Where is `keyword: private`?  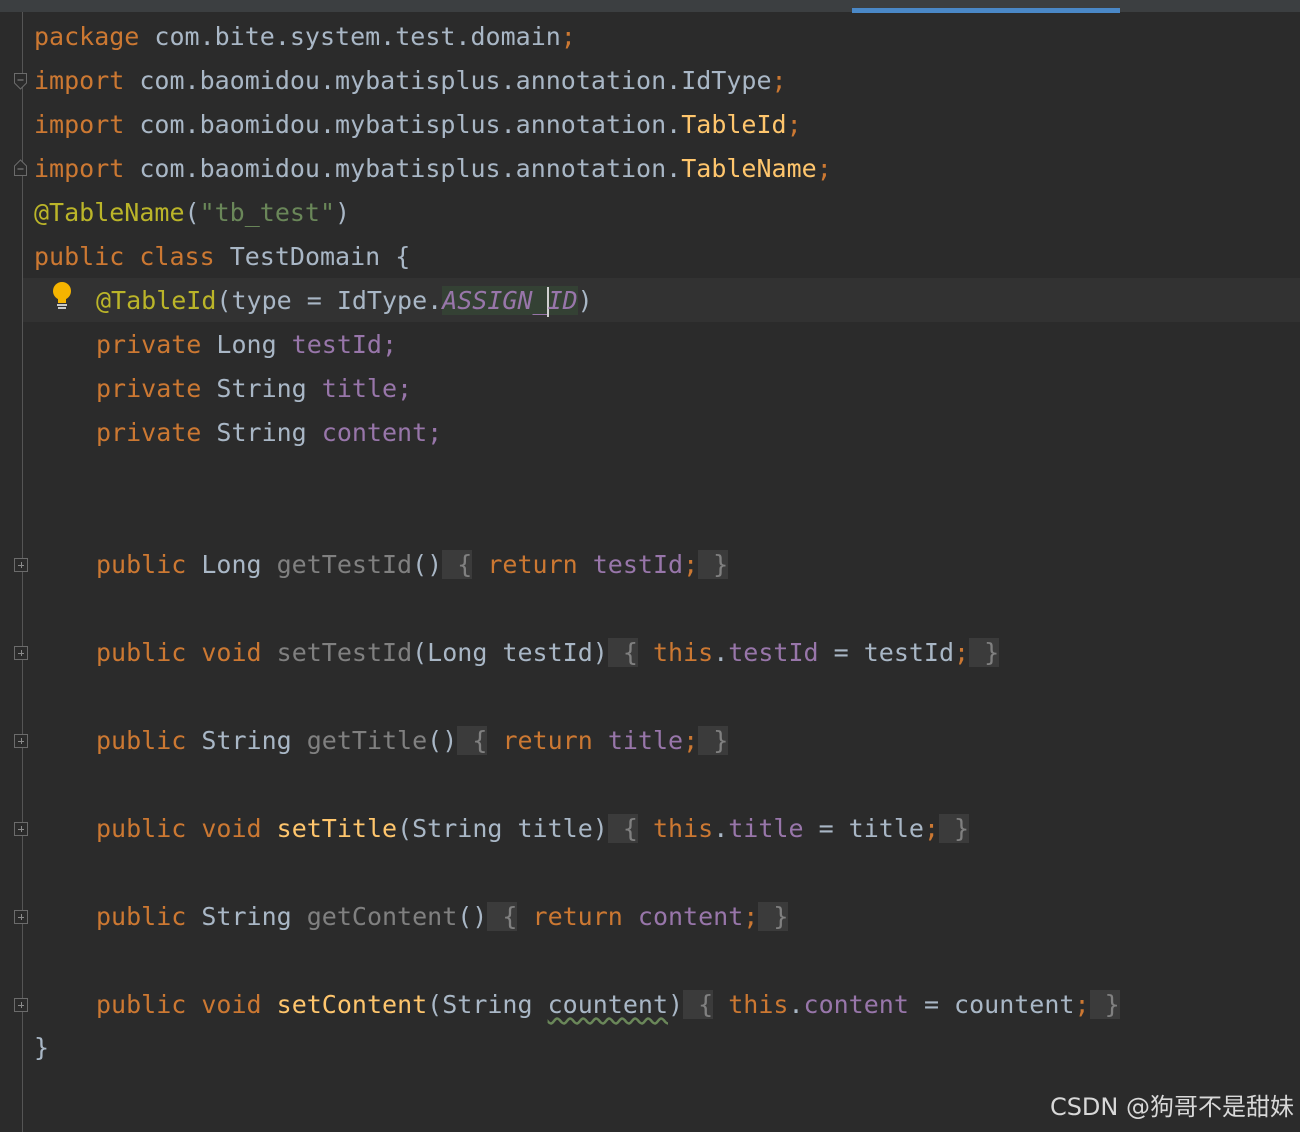 keyword: private is located at coordinates (149, 432).